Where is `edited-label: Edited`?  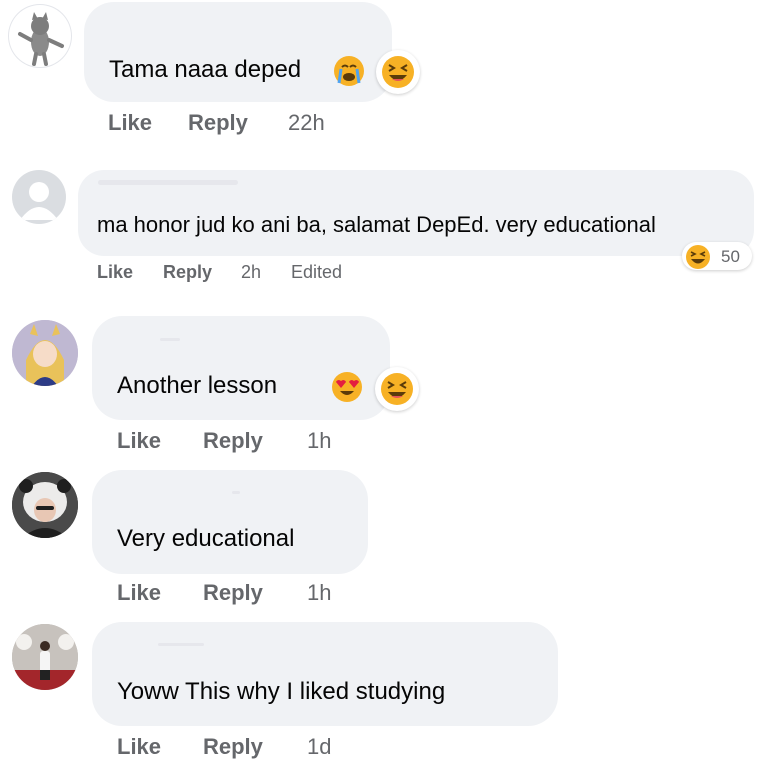 edited-label: Edited is located at coordinates (317, 272).